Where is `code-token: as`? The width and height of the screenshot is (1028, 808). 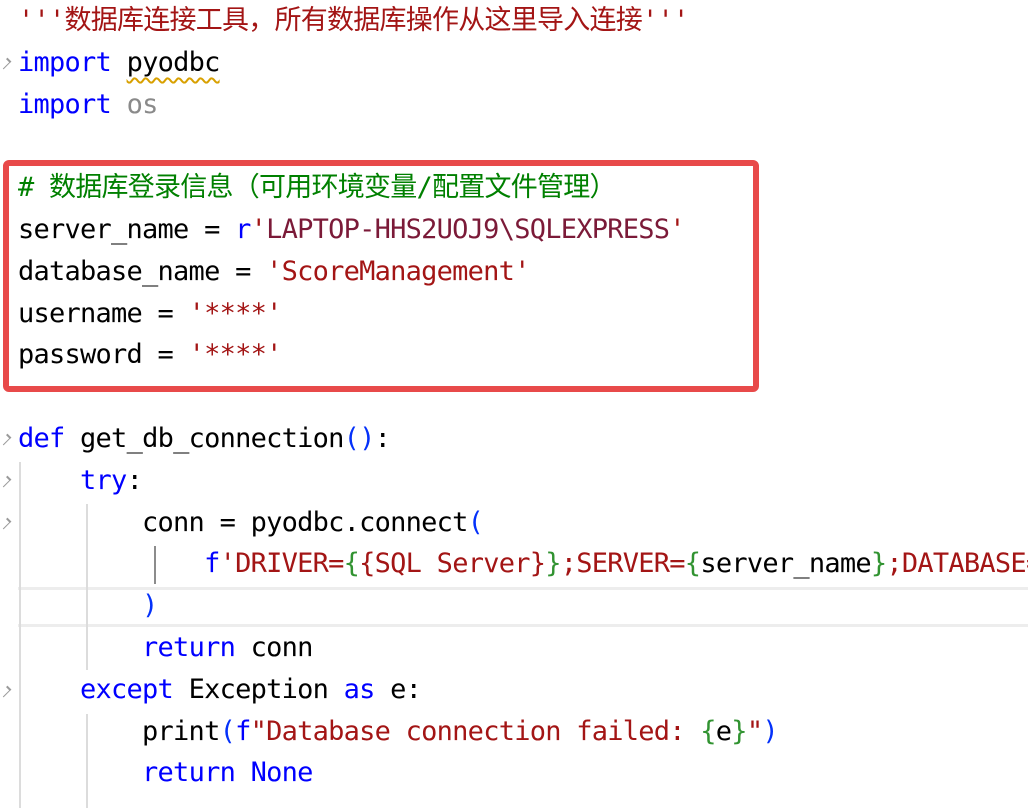
code-token: as is located at coordinates (359, 689).